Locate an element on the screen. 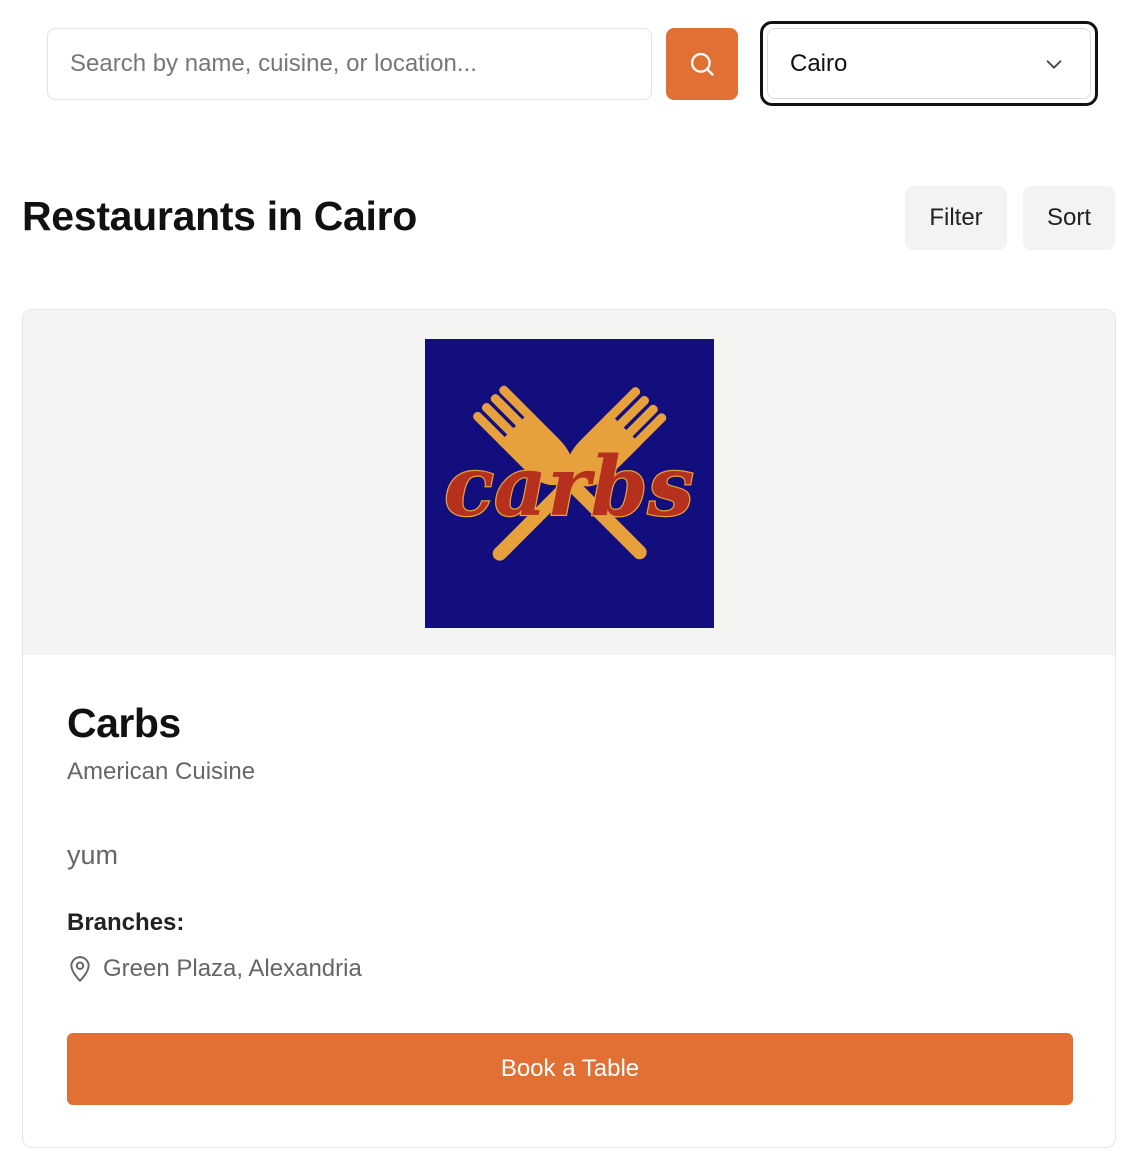 The width and height of the screenshot is (1144, 1162). branches-heading: Branches: is located at coordinates (126, 922).